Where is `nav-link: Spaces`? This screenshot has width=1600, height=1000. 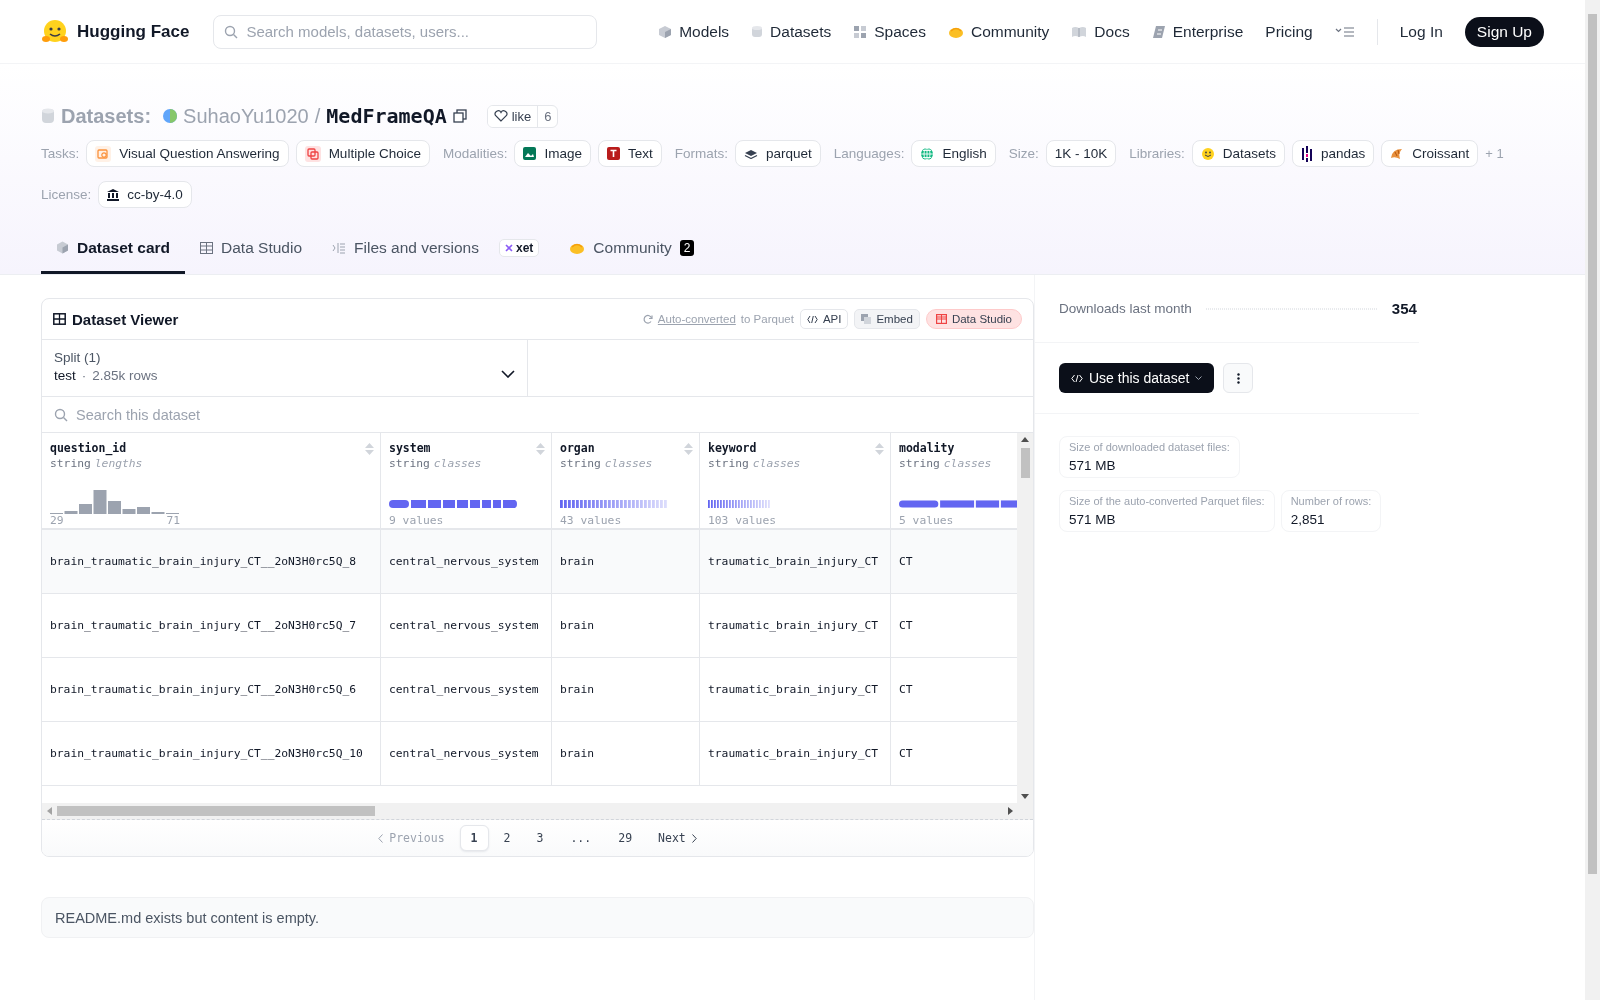 nav-link: Spaces is located at coordinates (889, 31).